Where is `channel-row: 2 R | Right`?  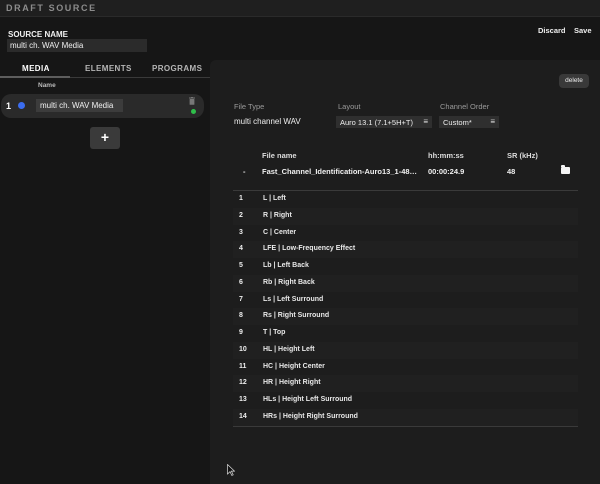 channel-row: 2 R | Right is located at coordinates (405, 216).